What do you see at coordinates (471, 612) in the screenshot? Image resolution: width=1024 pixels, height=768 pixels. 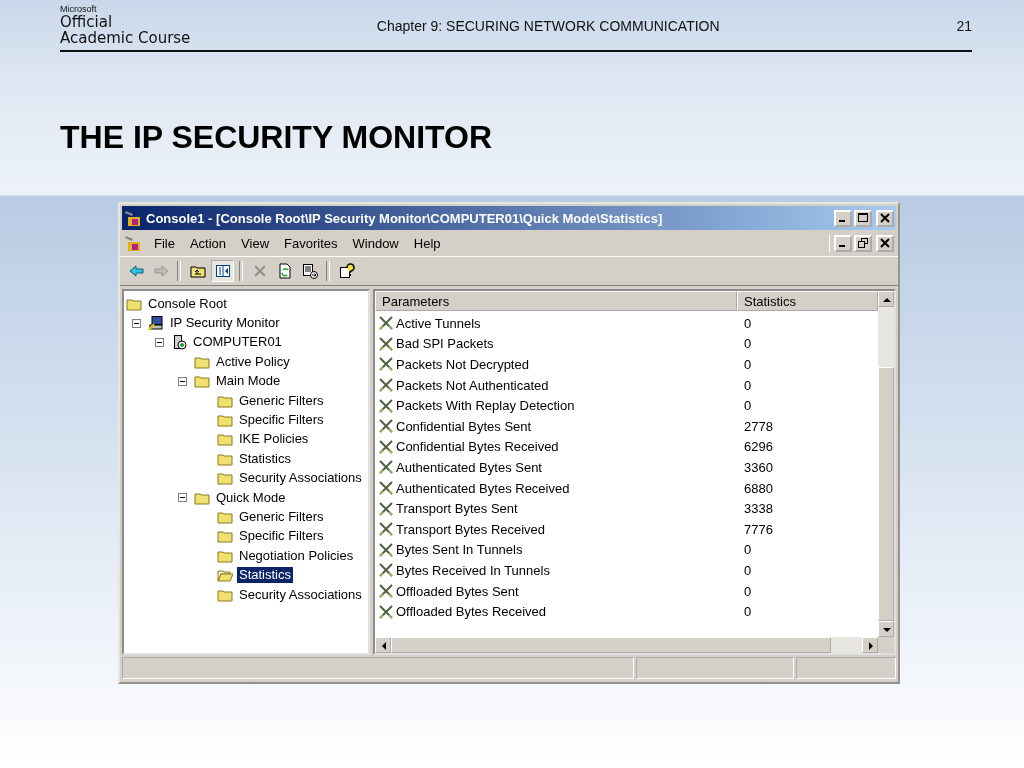 I see `table-cell: Offloaded Bytes Received` at bounding box center [471, 612].